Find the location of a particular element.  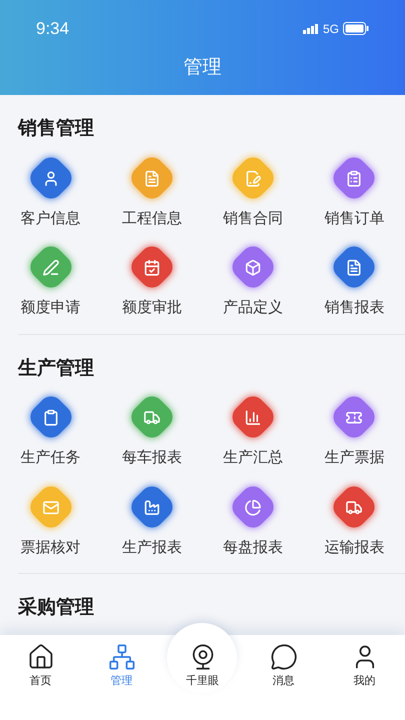

tab-item: 我的 is located at coordinates (364, 665).